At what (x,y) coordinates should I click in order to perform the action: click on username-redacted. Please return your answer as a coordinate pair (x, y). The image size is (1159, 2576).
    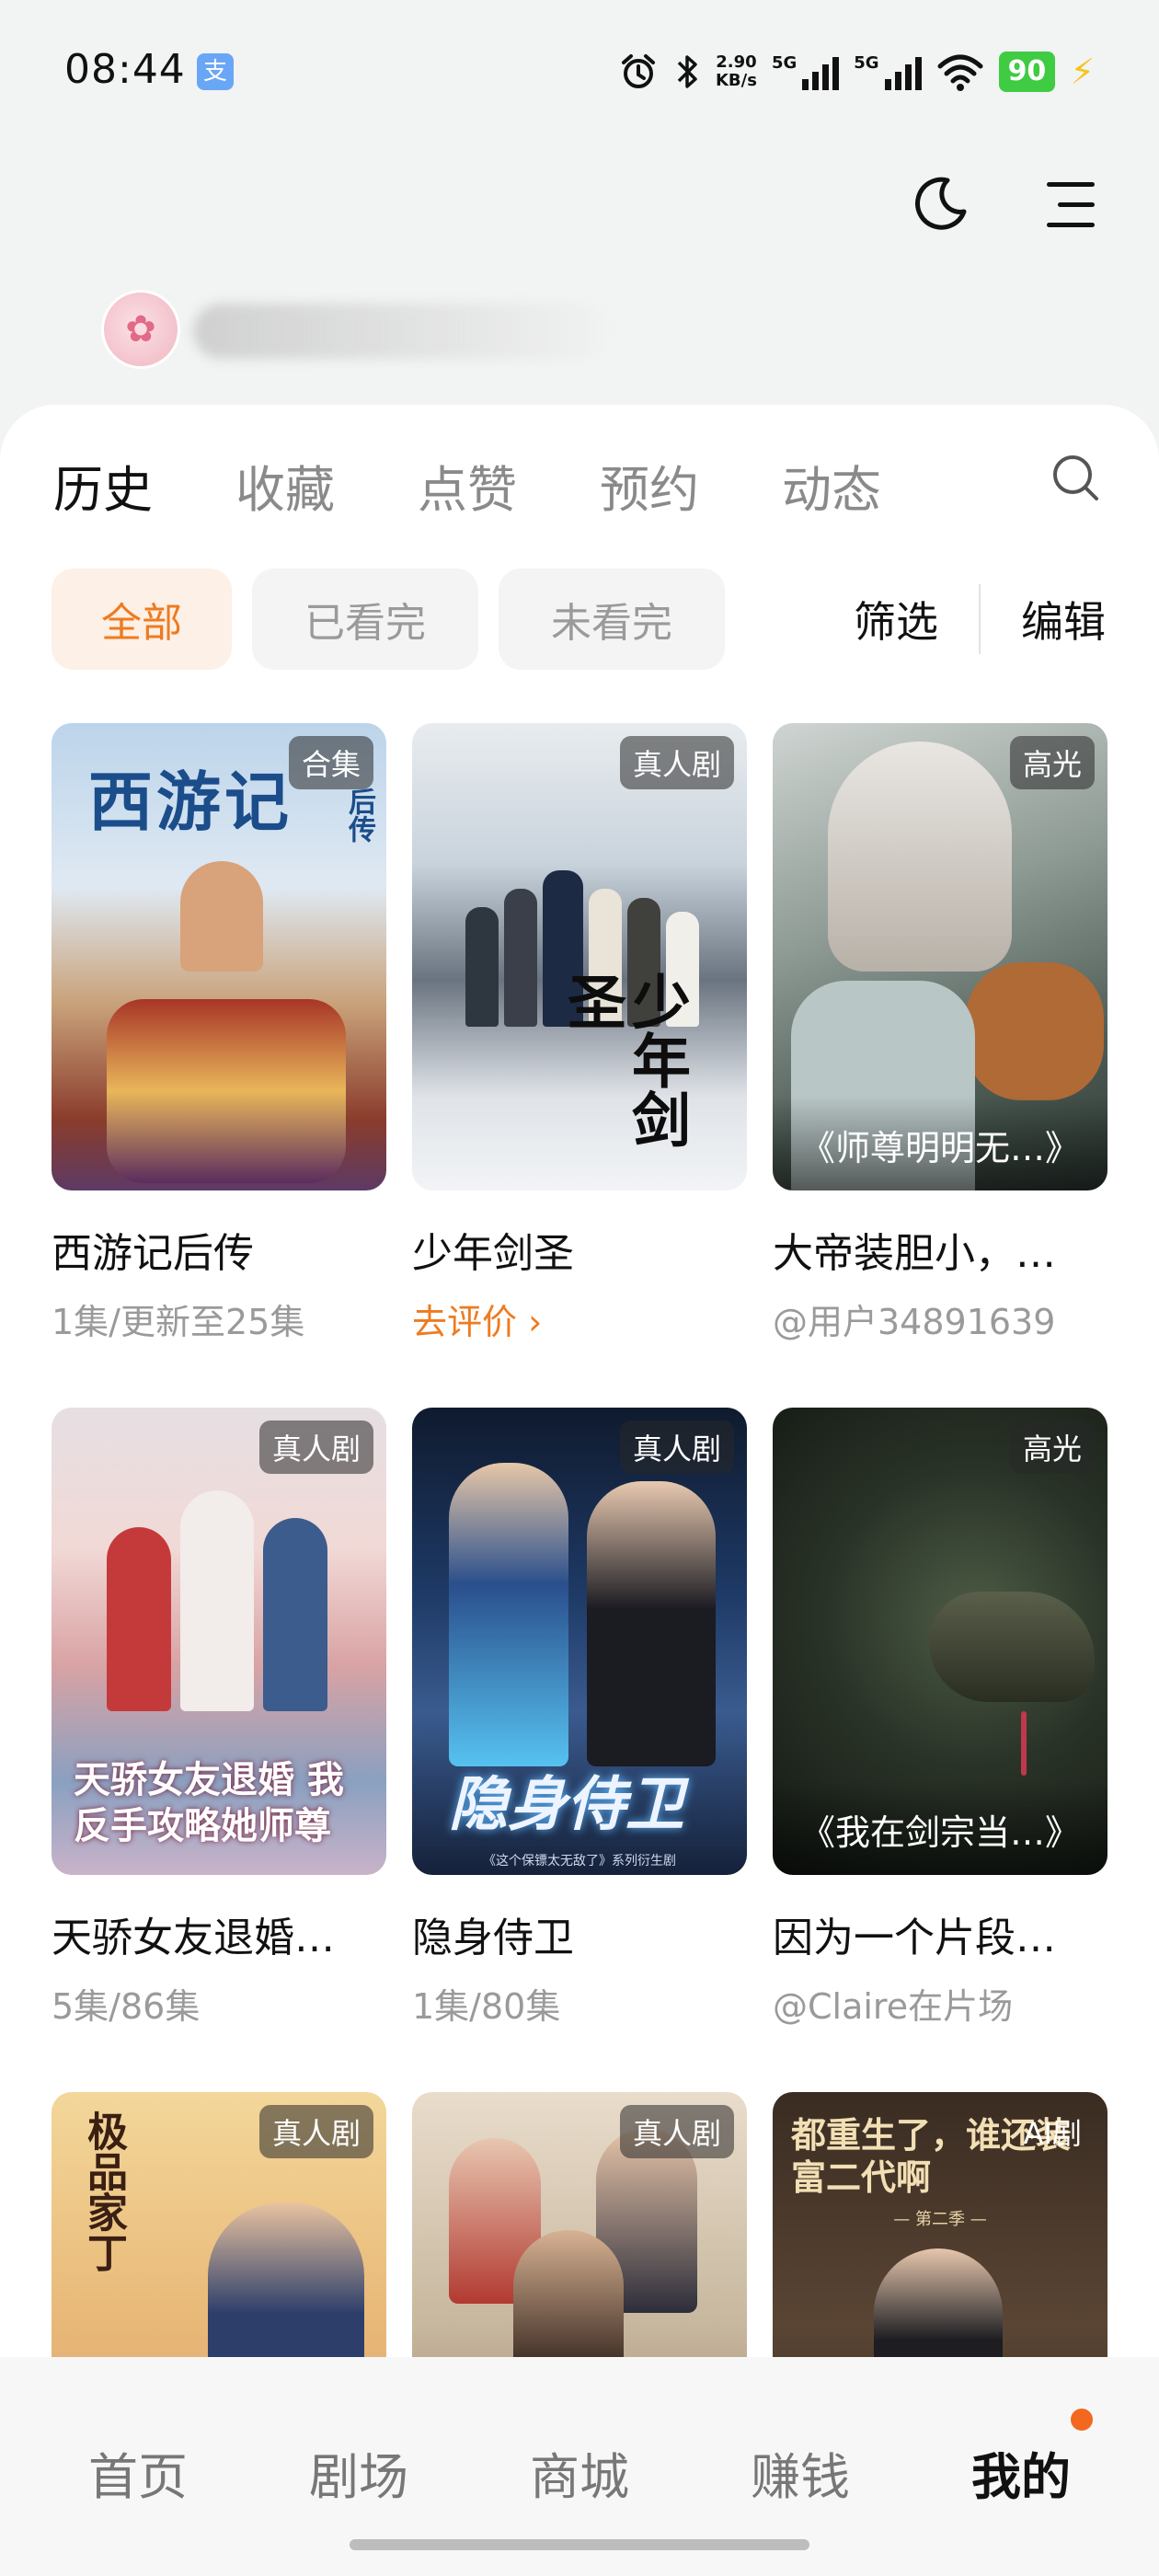
    Looking at the image, I should click on (404, 331).